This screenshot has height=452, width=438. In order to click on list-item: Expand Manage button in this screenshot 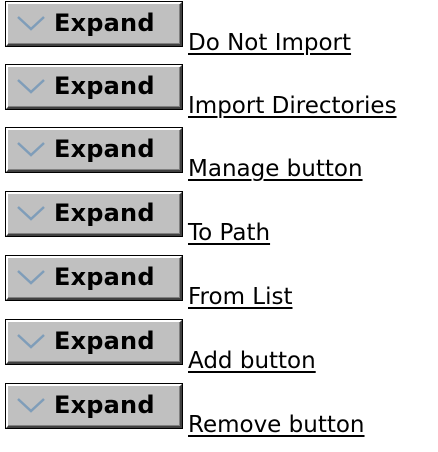, I will do `click(221, 157)`.